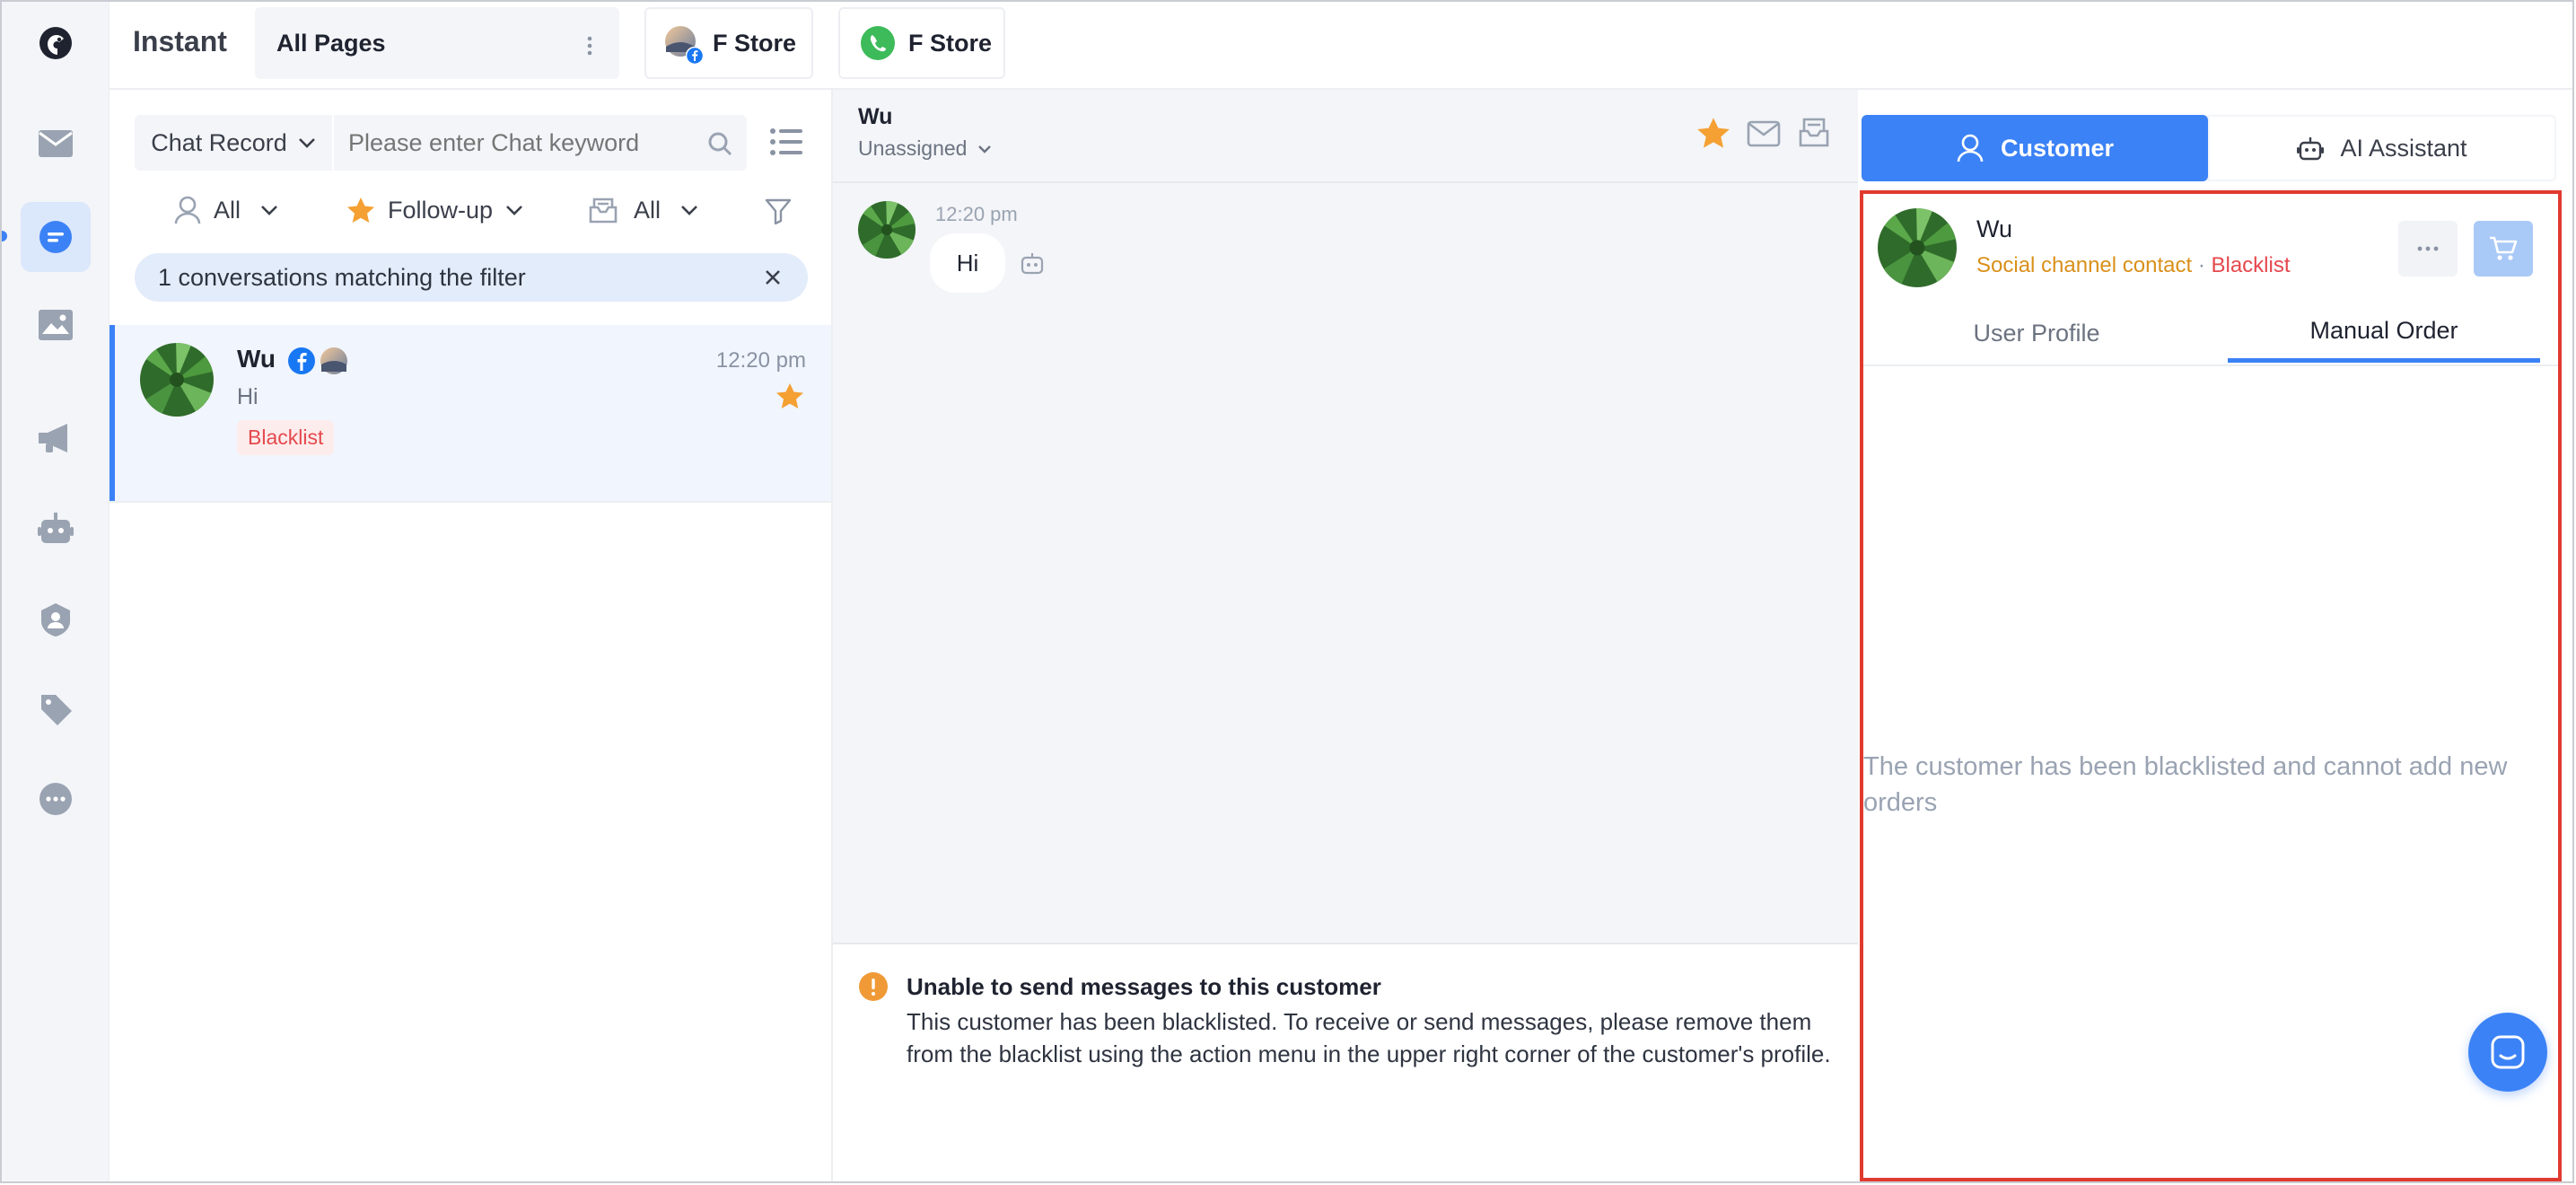 This screenshot has width=2576, height=1185. I want to click on follow-up-filter: Follow-up, so click(434, 210).